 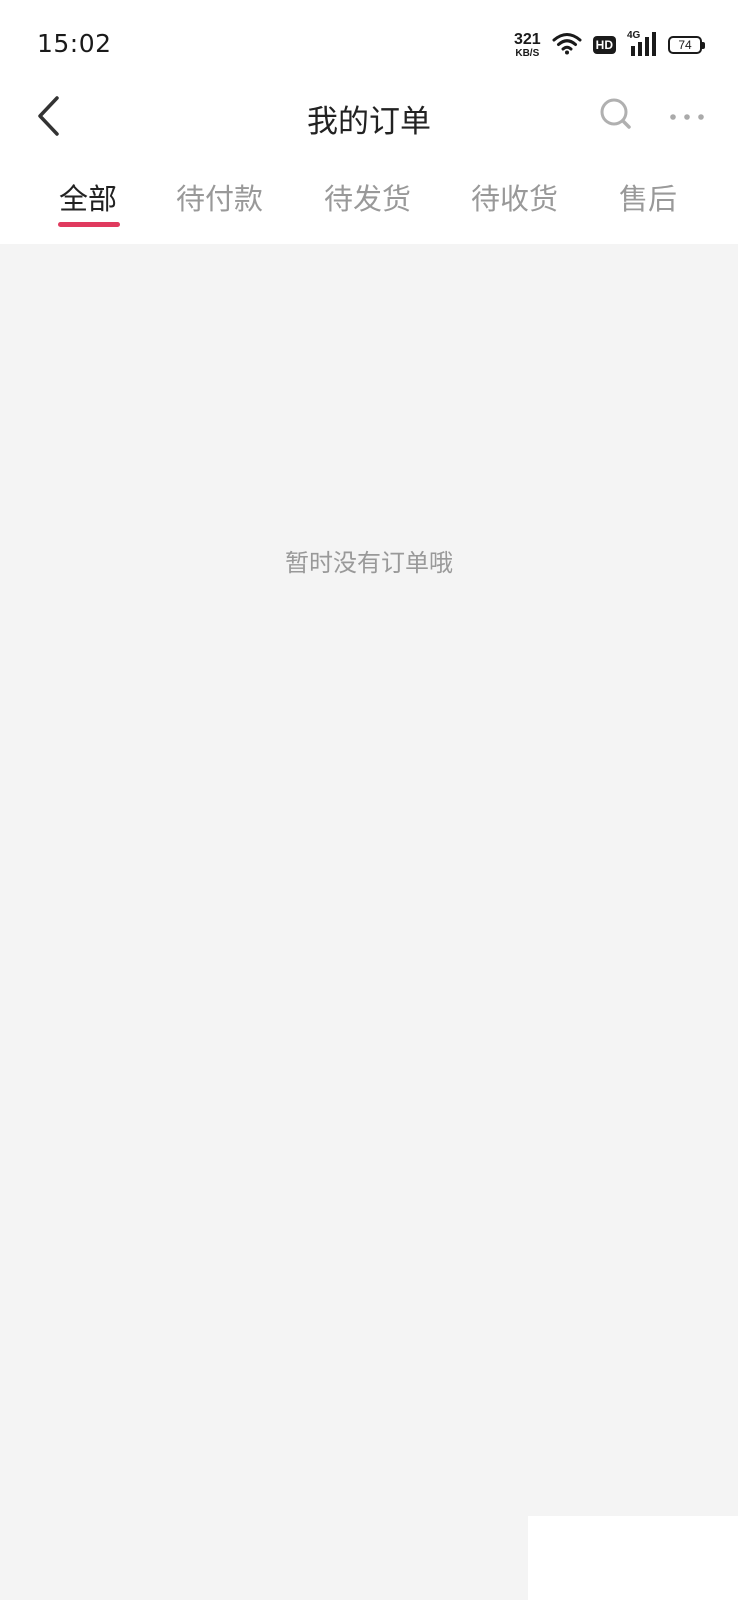 I want to click on tab-after-sales: 售后, so click(x=648, y=201).